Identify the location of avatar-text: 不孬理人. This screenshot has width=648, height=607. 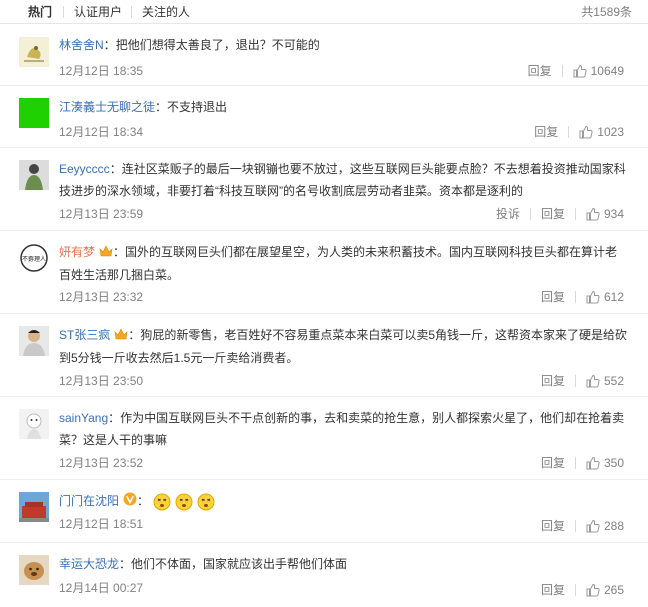
(34, 259).